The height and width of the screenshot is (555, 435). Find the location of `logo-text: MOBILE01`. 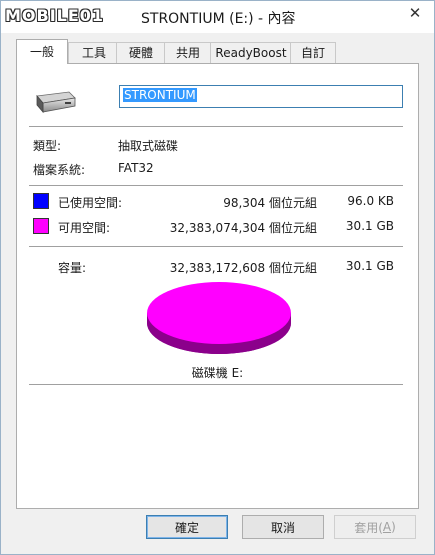

logo-text: MOBILE01 is located at coordinates (55, 15).